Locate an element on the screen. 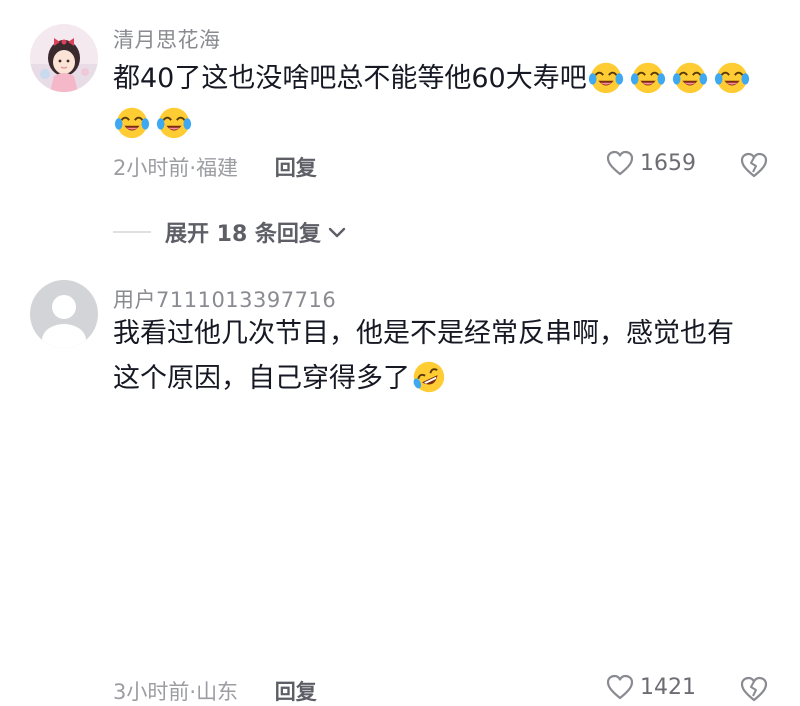 The height and width of the screenshot is (706, 800). expand-divider is located at coordinates (132, 232).